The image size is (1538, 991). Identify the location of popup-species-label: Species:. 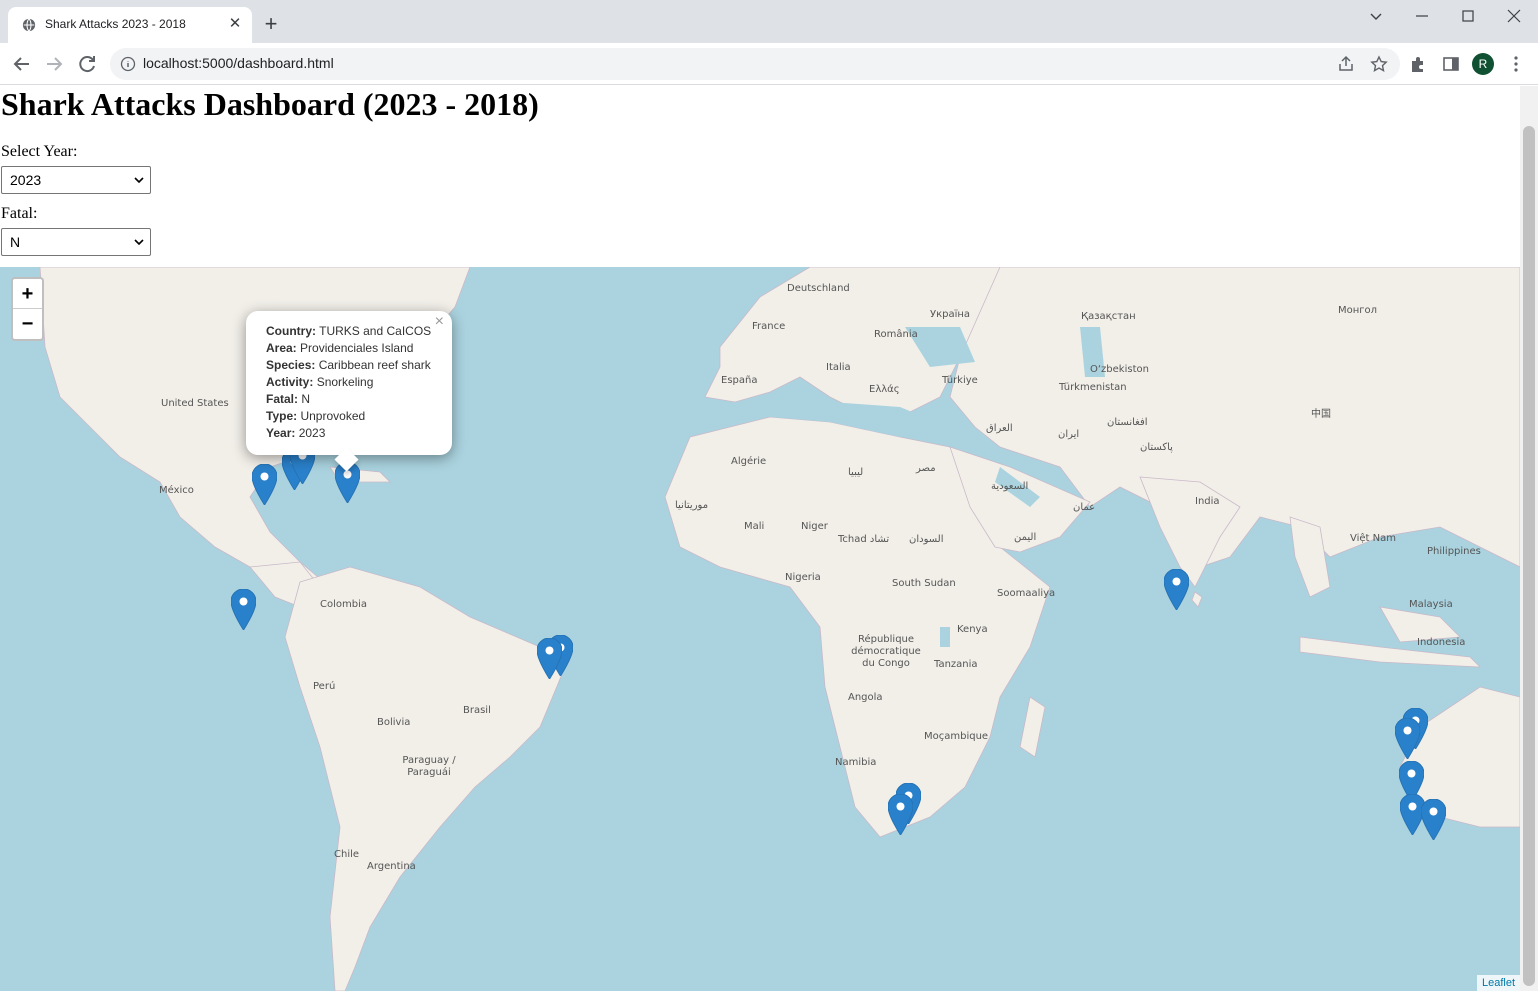
(291, 365).